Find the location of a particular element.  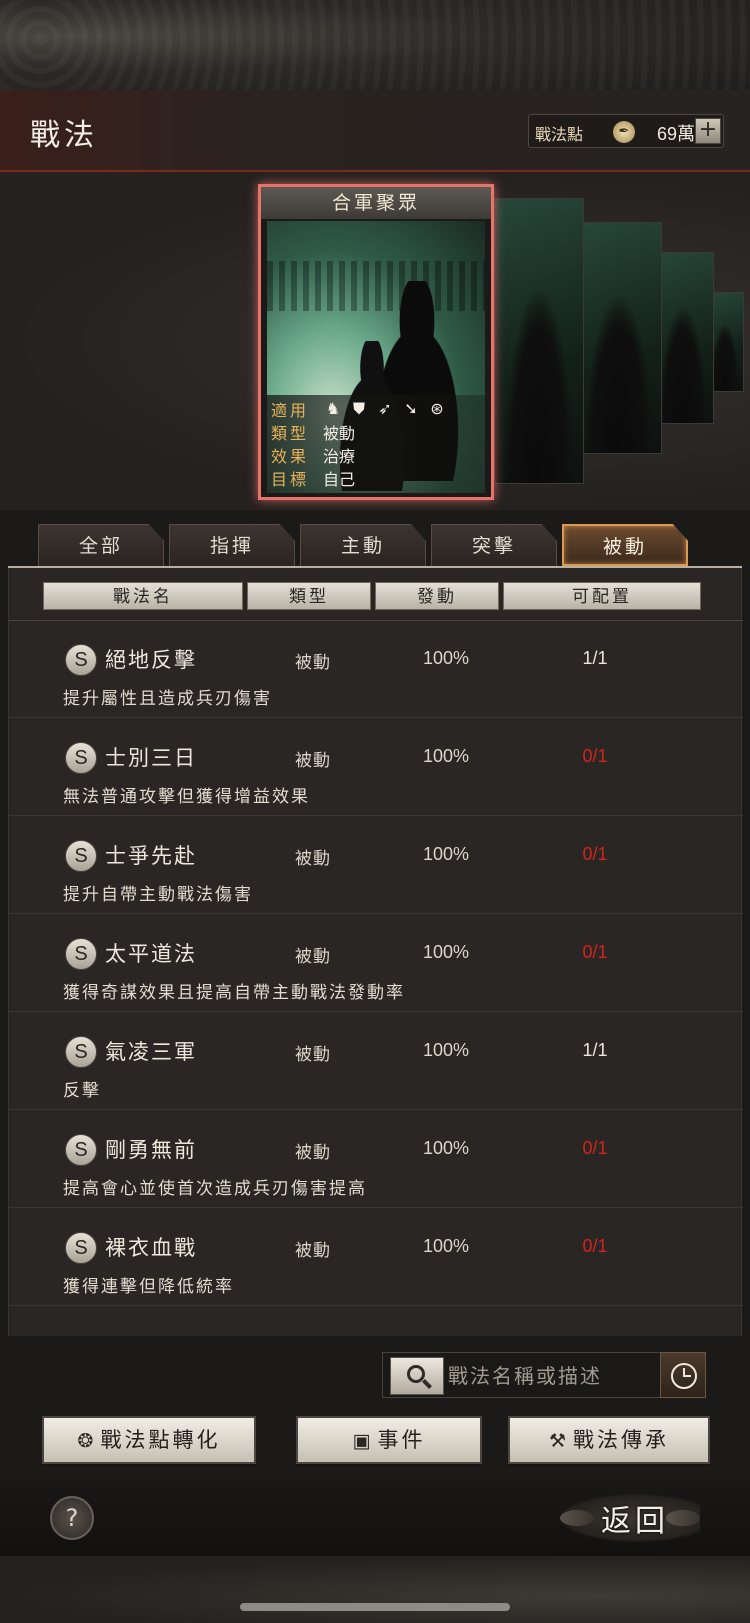

events-button: ▣ 事件 is located at coordinates (389, 1440).